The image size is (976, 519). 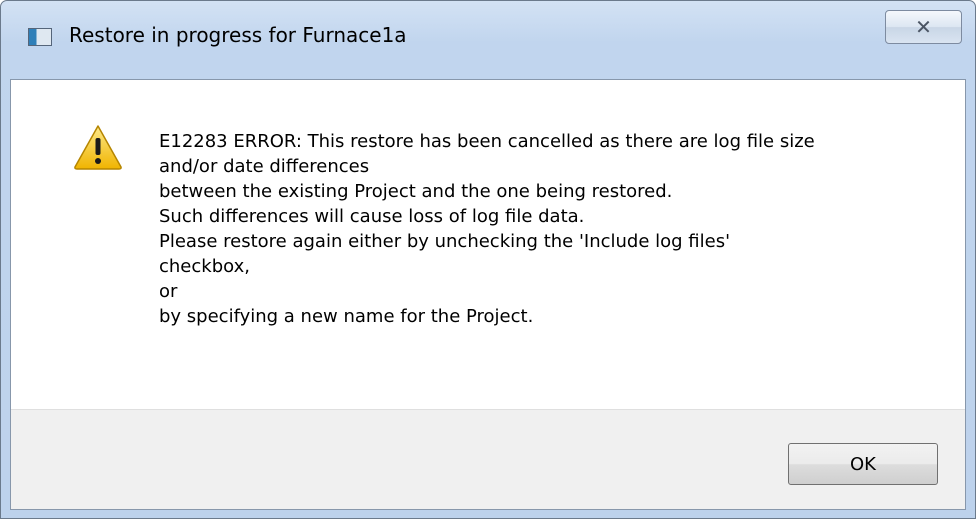 What do you see at coordinates (863, 464) in the screenshot?
I see `ok-button: OK` at bounding box center [863, 464].